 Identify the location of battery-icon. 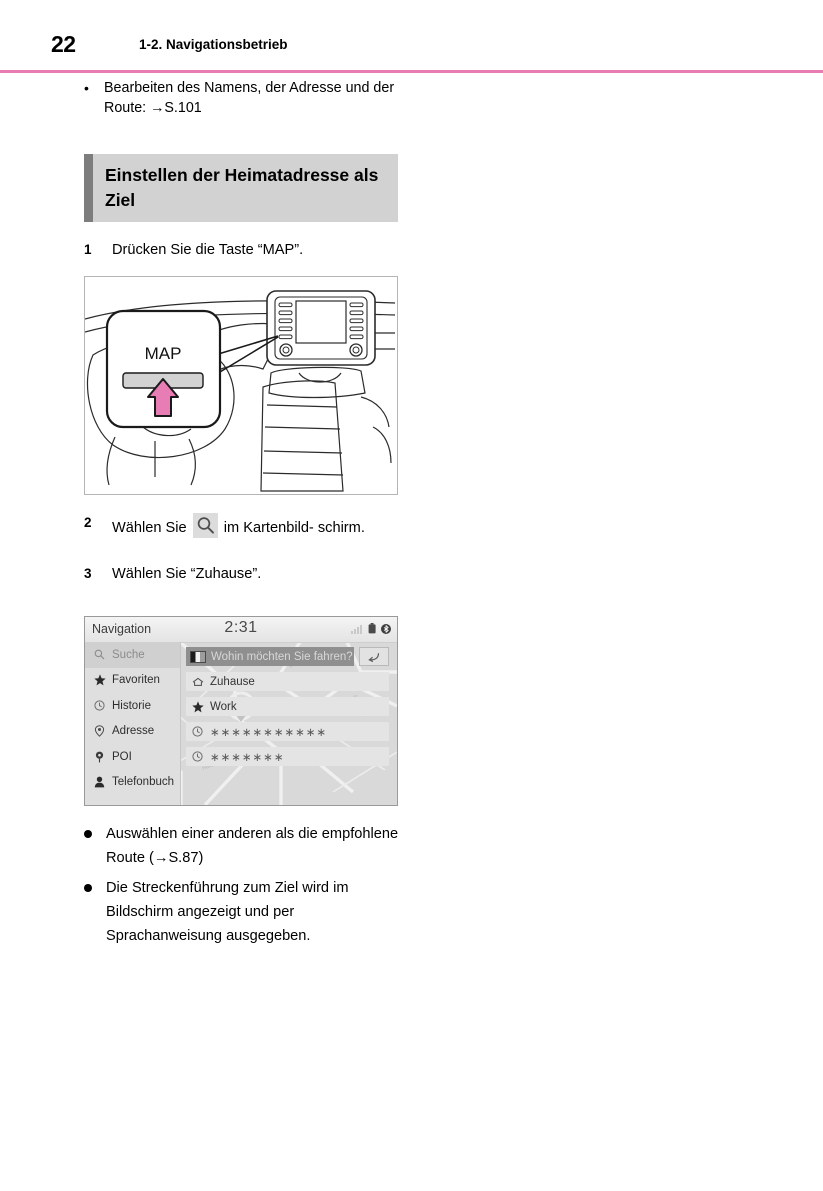
(372, 630).